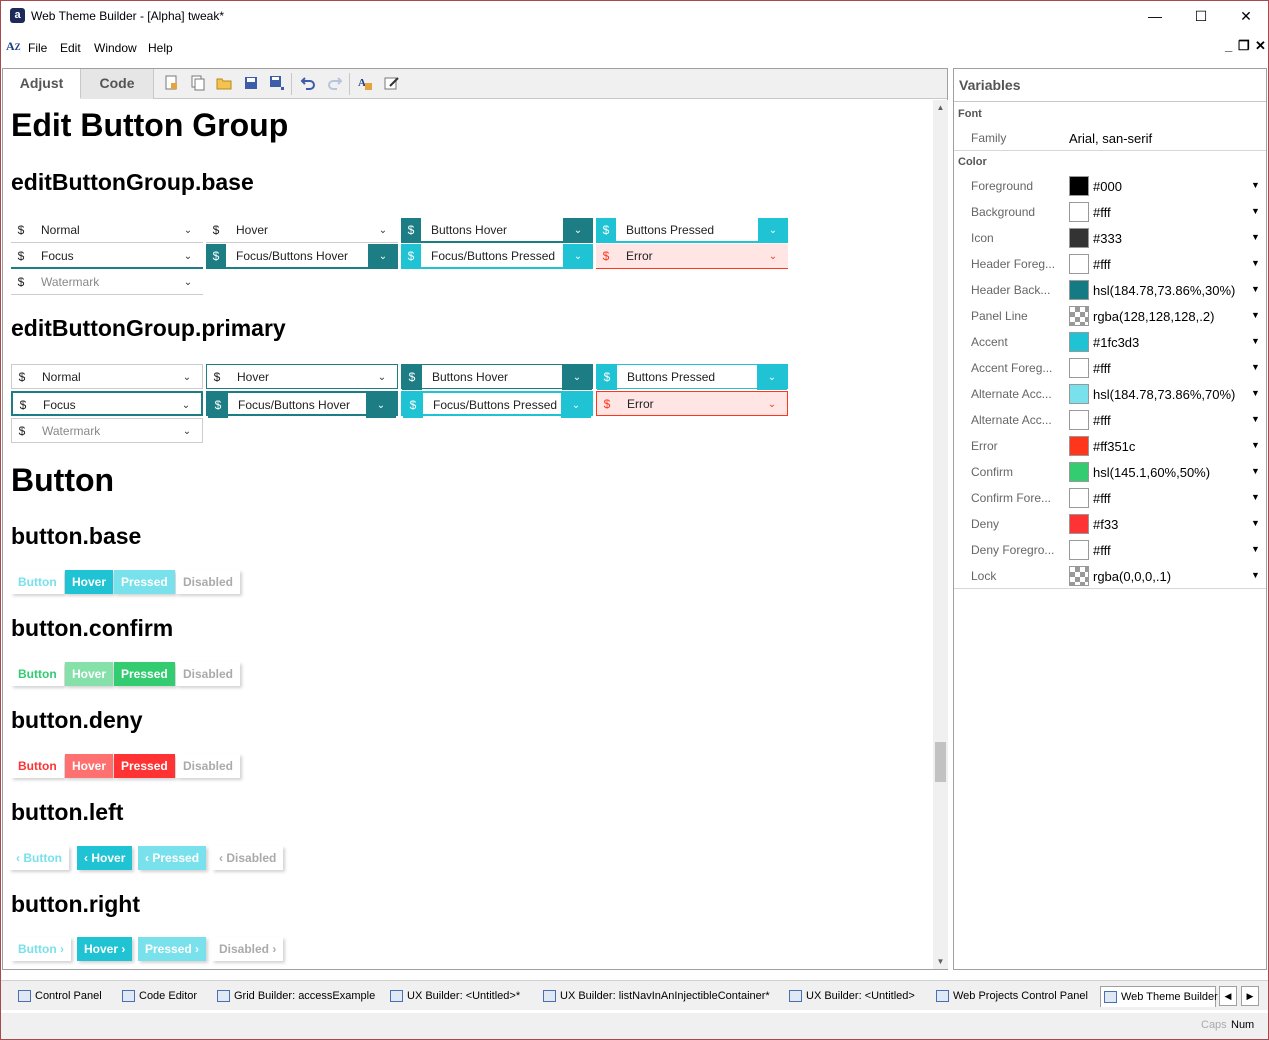  What do you see at coordinates (117, 84) in the screenshot?
I see `tab-code: Code` at bounding box center [117, 84].